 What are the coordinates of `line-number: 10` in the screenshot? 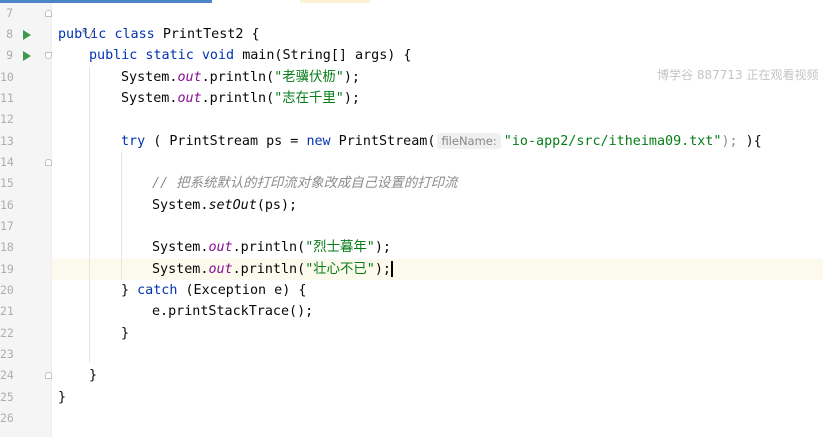 It's located at (7, 77).